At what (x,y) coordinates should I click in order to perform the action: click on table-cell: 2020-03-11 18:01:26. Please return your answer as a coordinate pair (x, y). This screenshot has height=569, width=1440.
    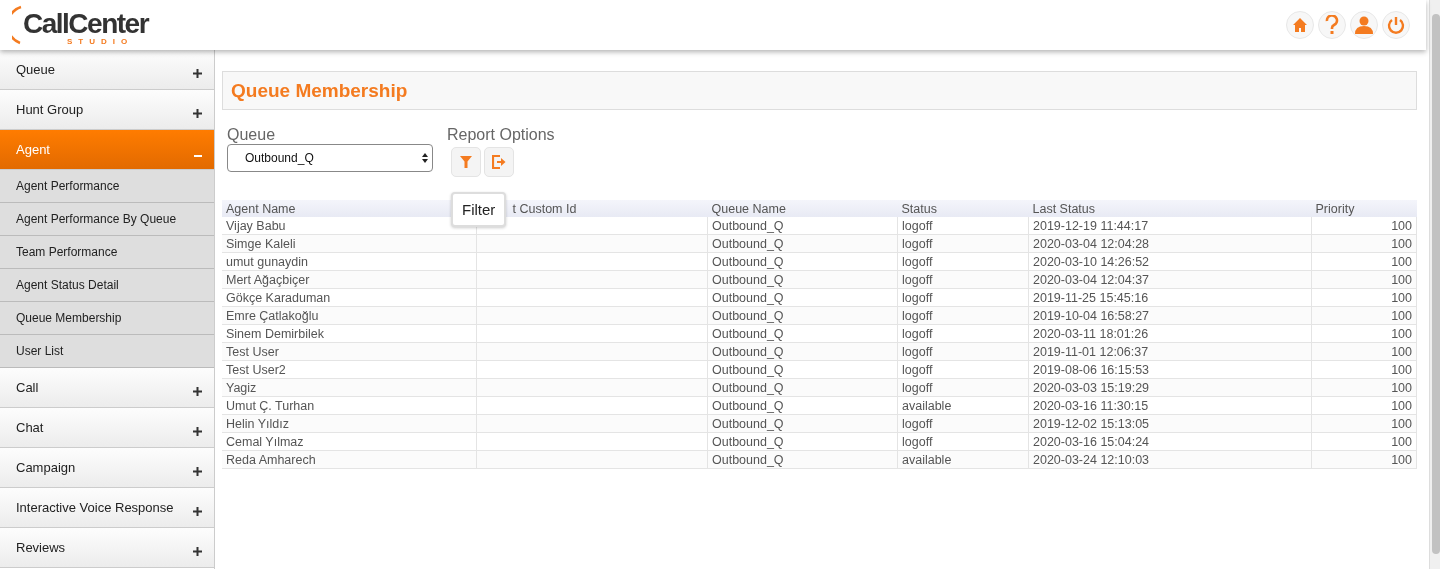
    Looking at the image, I should click on (1091, 333).